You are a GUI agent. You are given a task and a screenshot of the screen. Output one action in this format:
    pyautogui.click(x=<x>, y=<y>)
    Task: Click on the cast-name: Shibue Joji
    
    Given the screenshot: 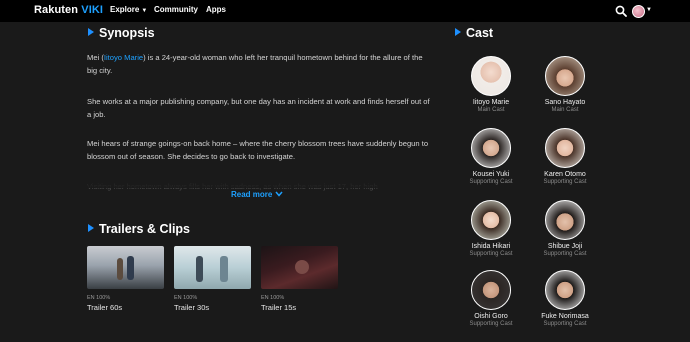 What is the action you would take?
    pyautogui.click(x=565, y=246)
    